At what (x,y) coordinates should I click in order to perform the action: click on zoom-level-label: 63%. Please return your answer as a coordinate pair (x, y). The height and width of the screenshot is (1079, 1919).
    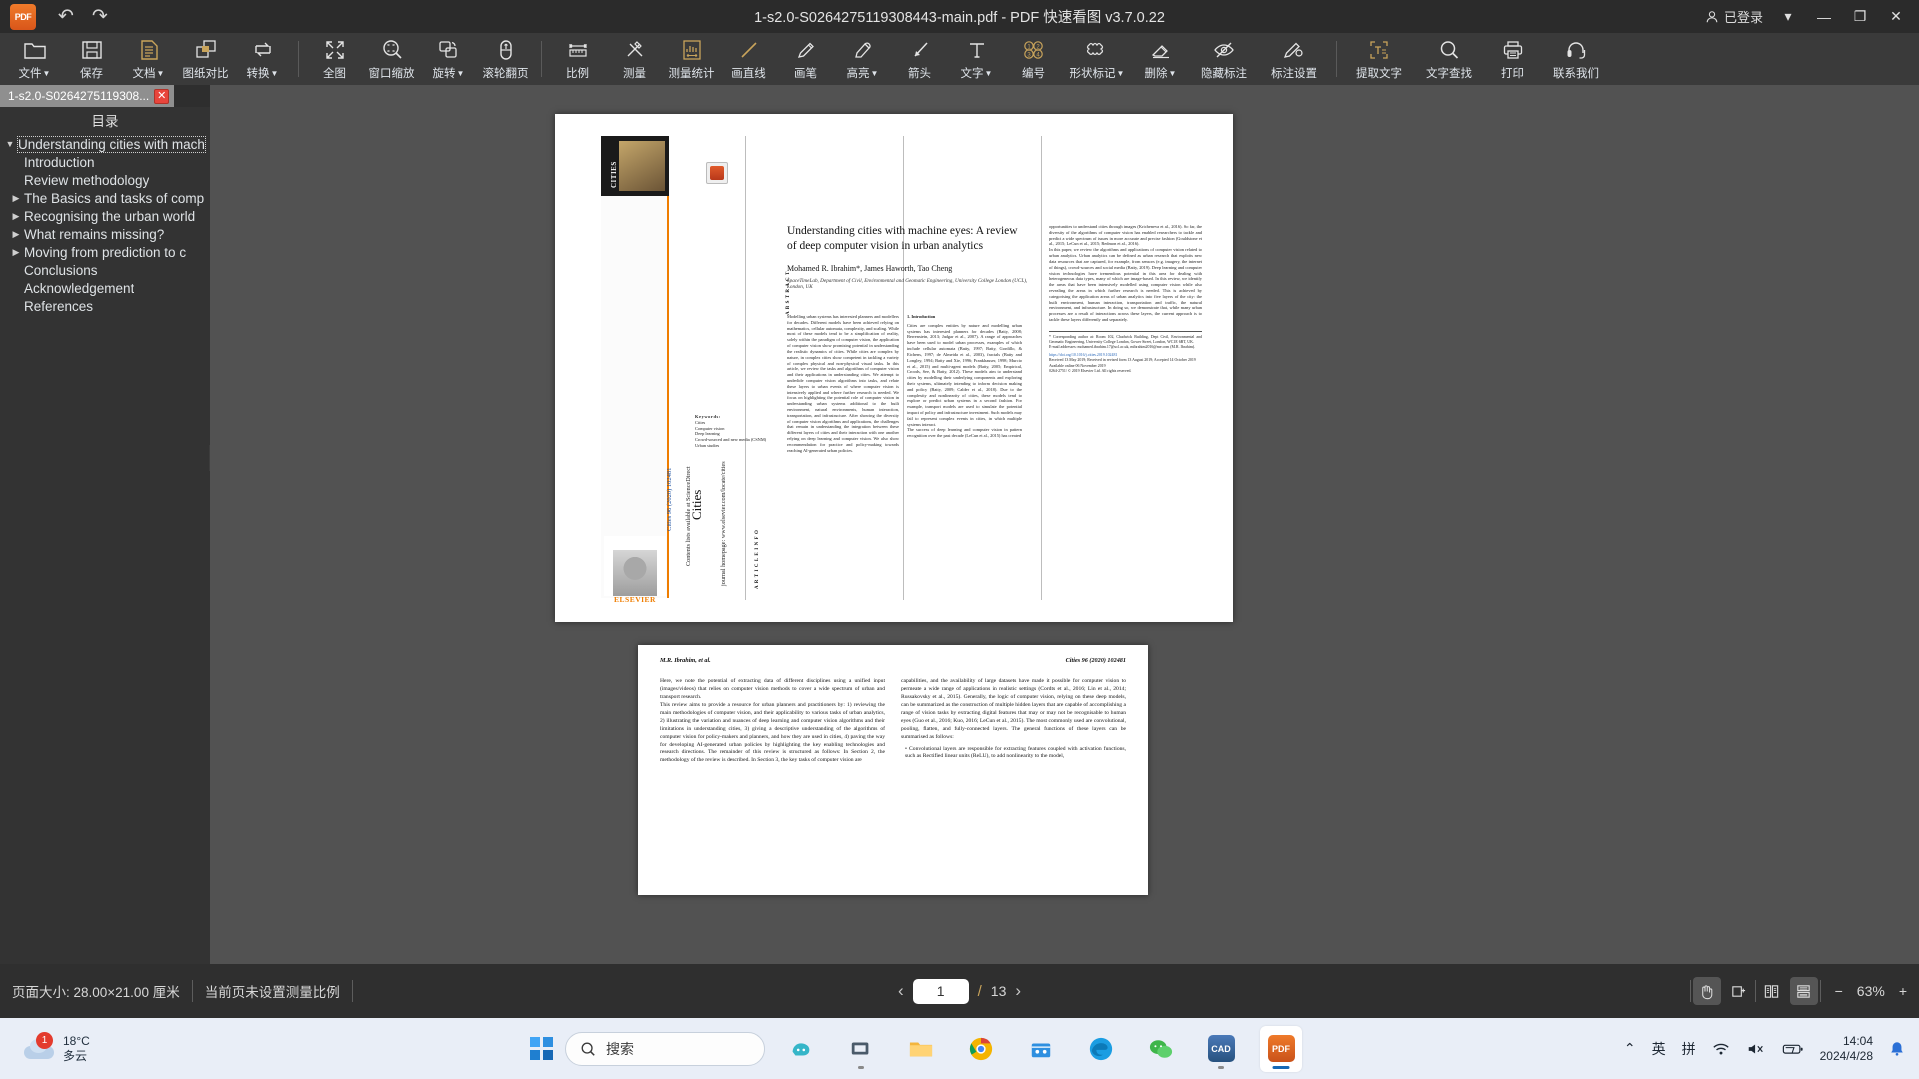
    Looking at the image, I should click on (1871, 991).